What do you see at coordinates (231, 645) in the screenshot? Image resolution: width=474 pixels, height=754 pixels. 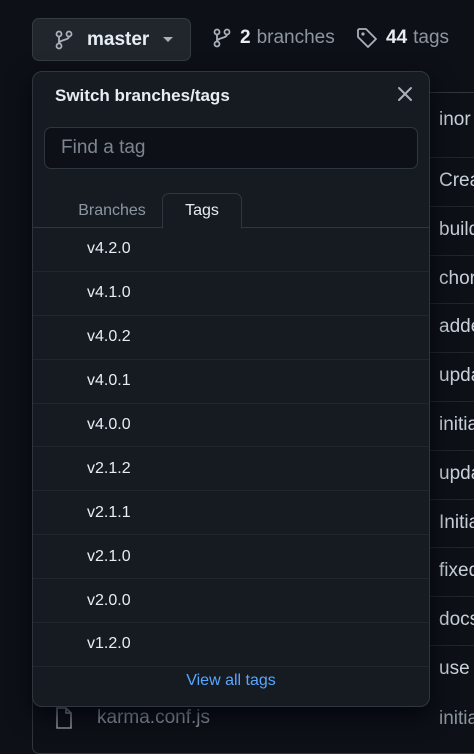 I see `tag-list-item: v1.2.0` at bounding box center [231, 645].